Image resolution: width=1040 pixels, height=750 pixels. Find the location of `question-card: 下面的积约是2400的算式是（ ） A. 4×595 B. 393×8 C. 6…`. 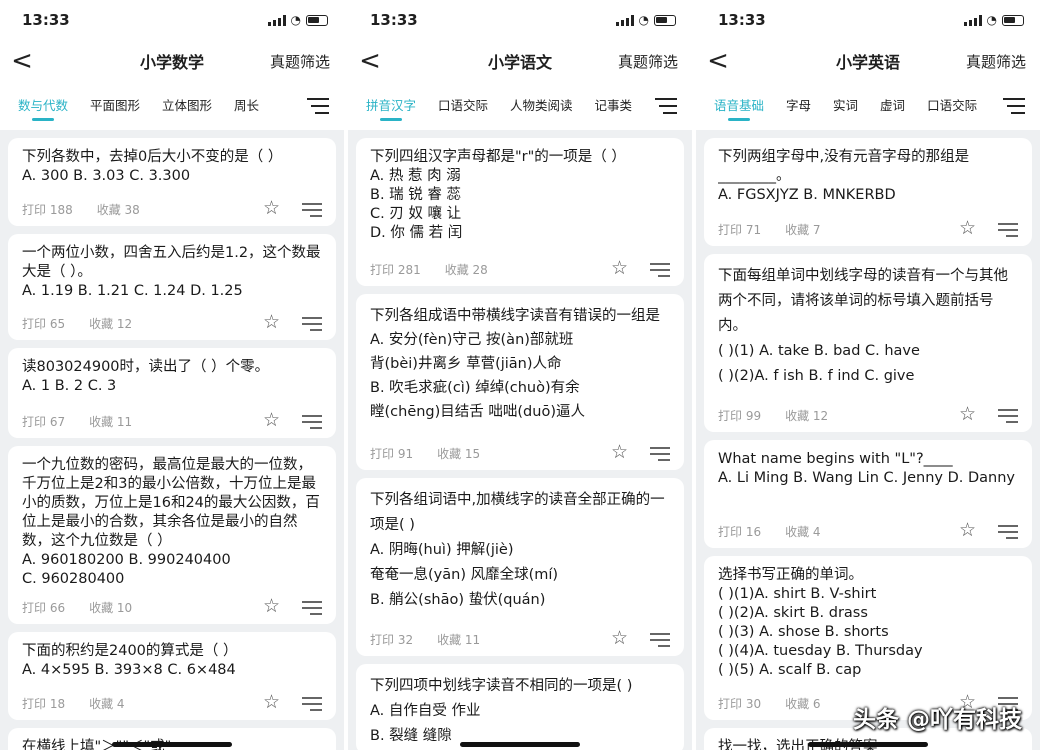

question-card: 下面的积约是2400的算式是（ ） A. 4×595 B. 393×8 C. 6… is located at coordinates (172, 676).